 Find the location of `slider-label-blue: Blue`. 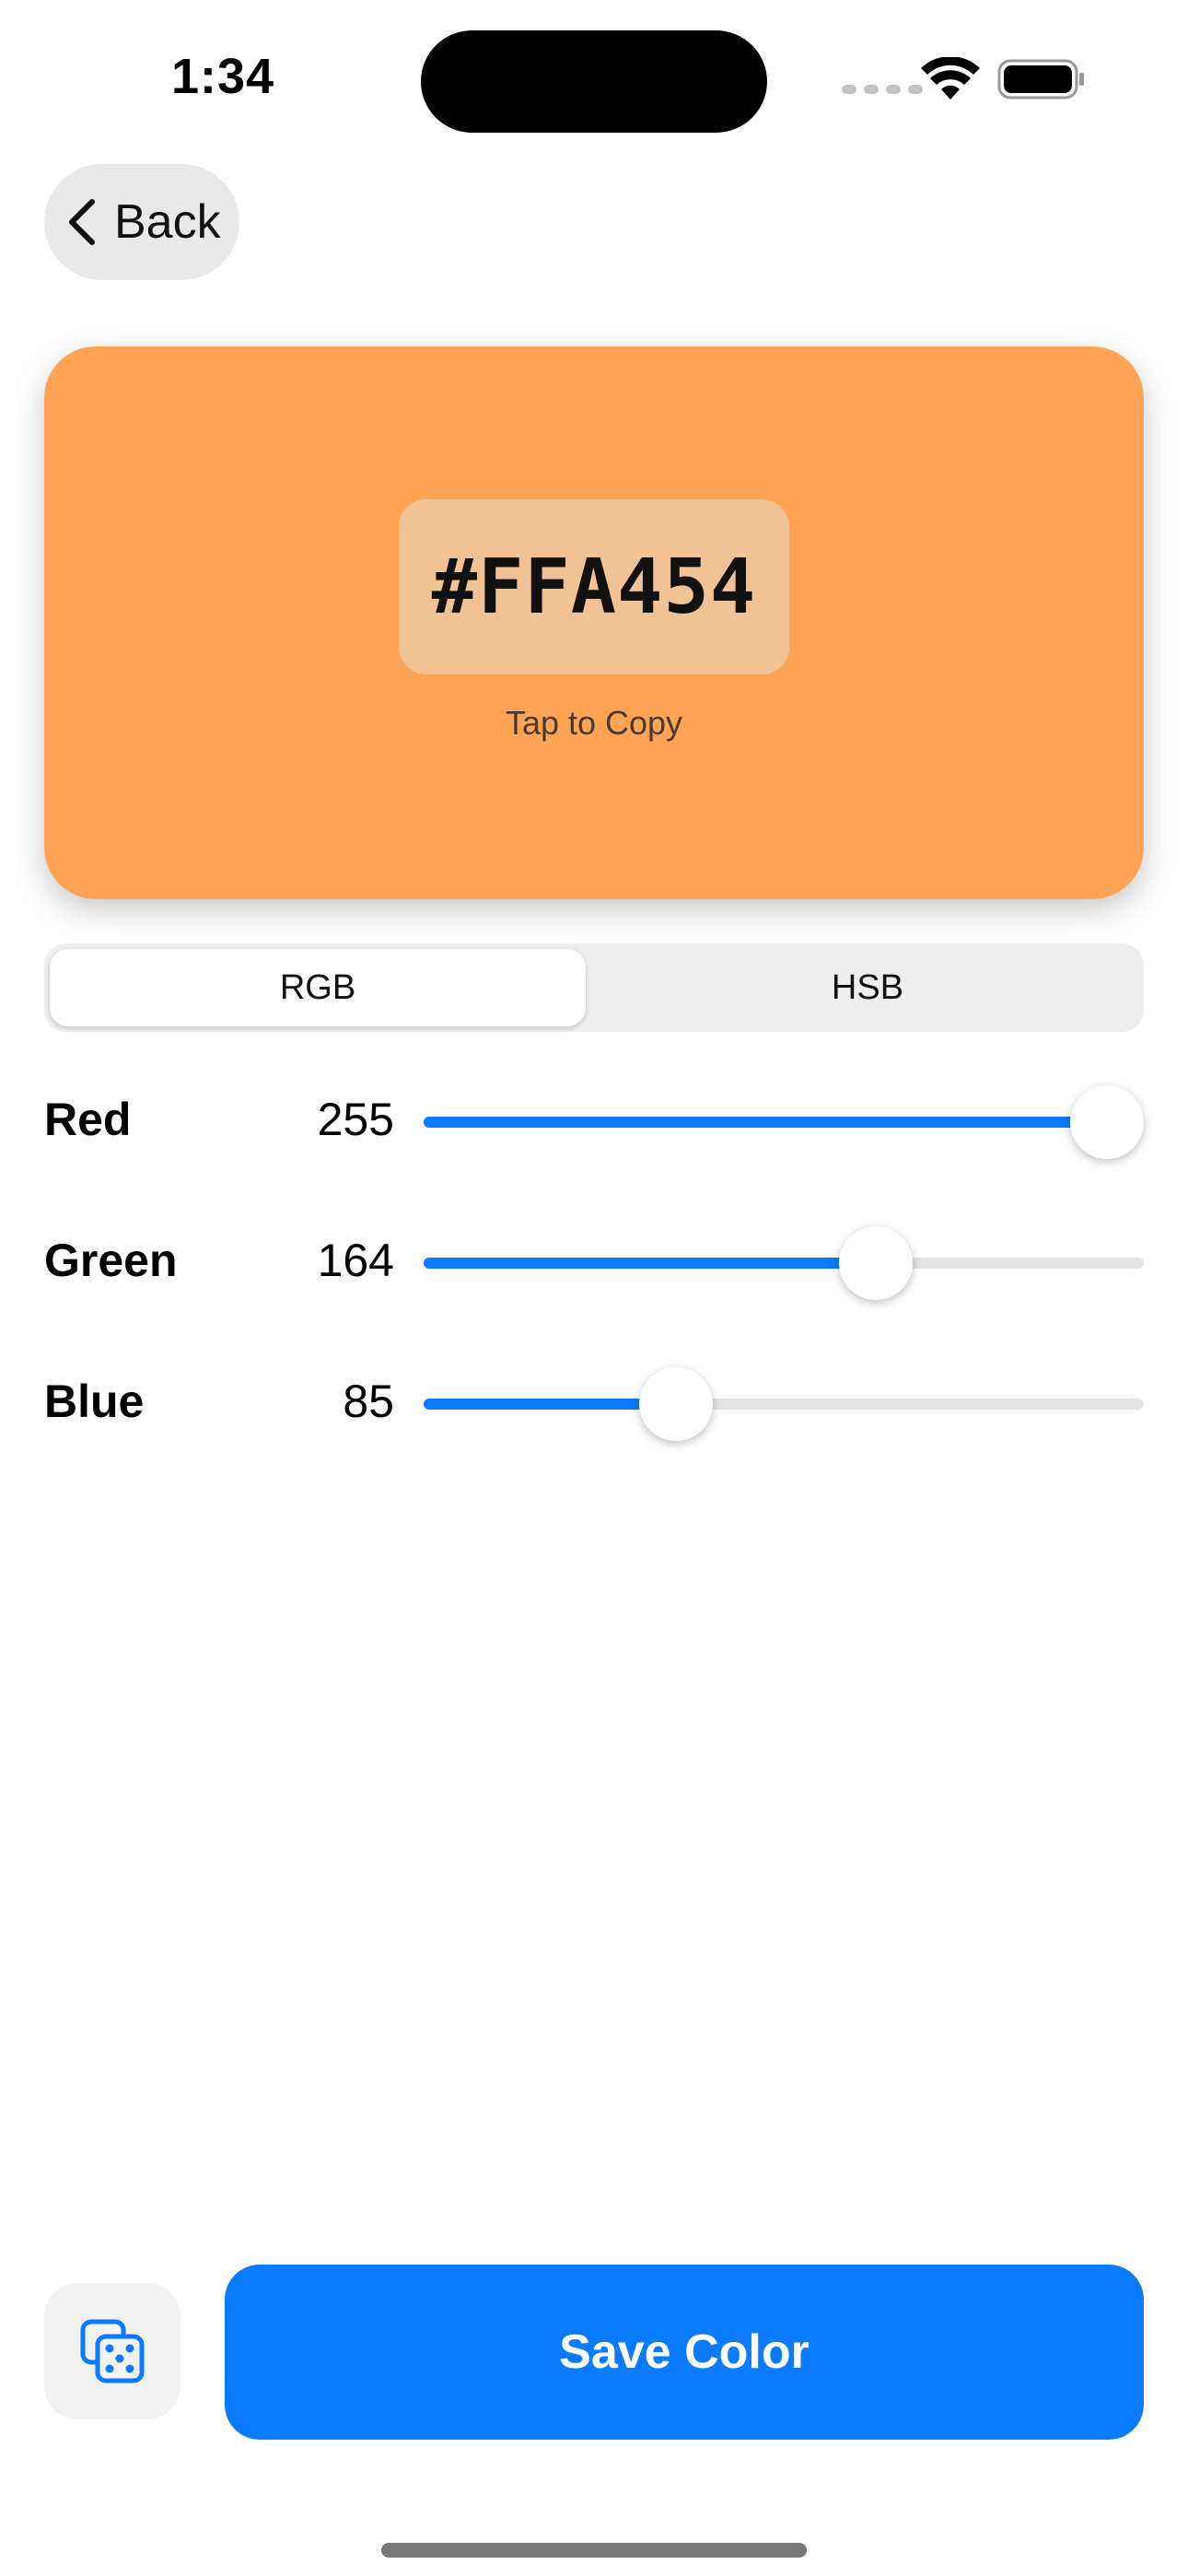

slider-label-blue: Blue is located at coordinates (94, 1401).